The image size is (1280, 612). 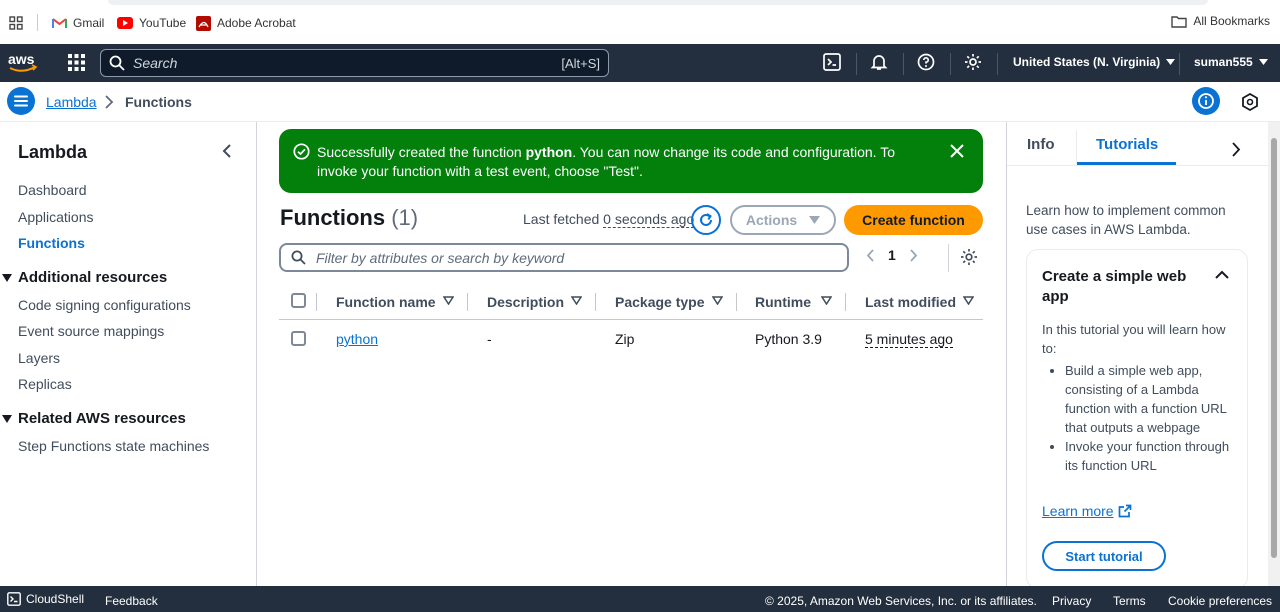 I want to click on sidebar-item-code-signing: Code signing configurations, so click(x=104, y=305).